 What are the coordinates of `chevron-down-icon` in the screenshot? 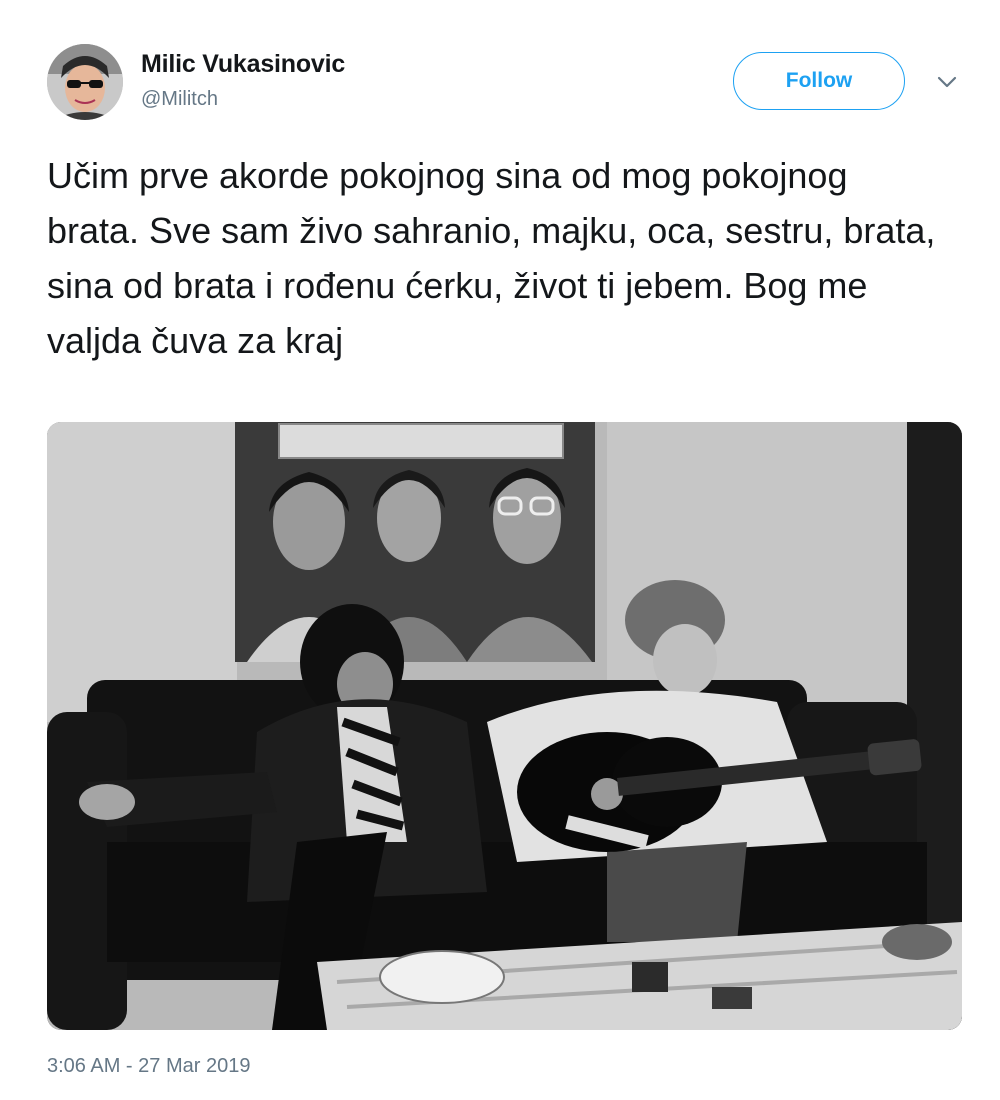 It's located at (947, 82).